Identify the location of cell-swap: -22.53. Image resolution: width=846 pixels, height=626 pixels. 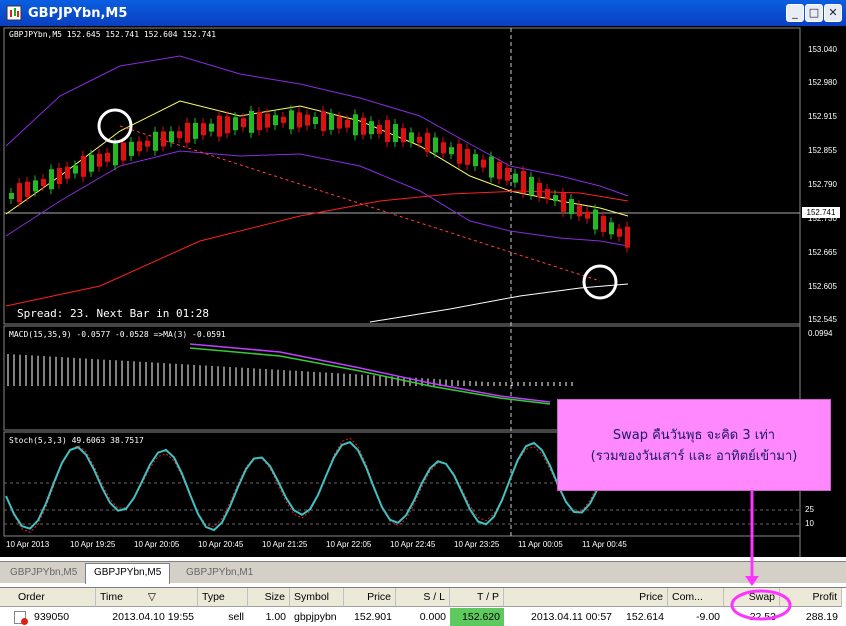
(752, 617).